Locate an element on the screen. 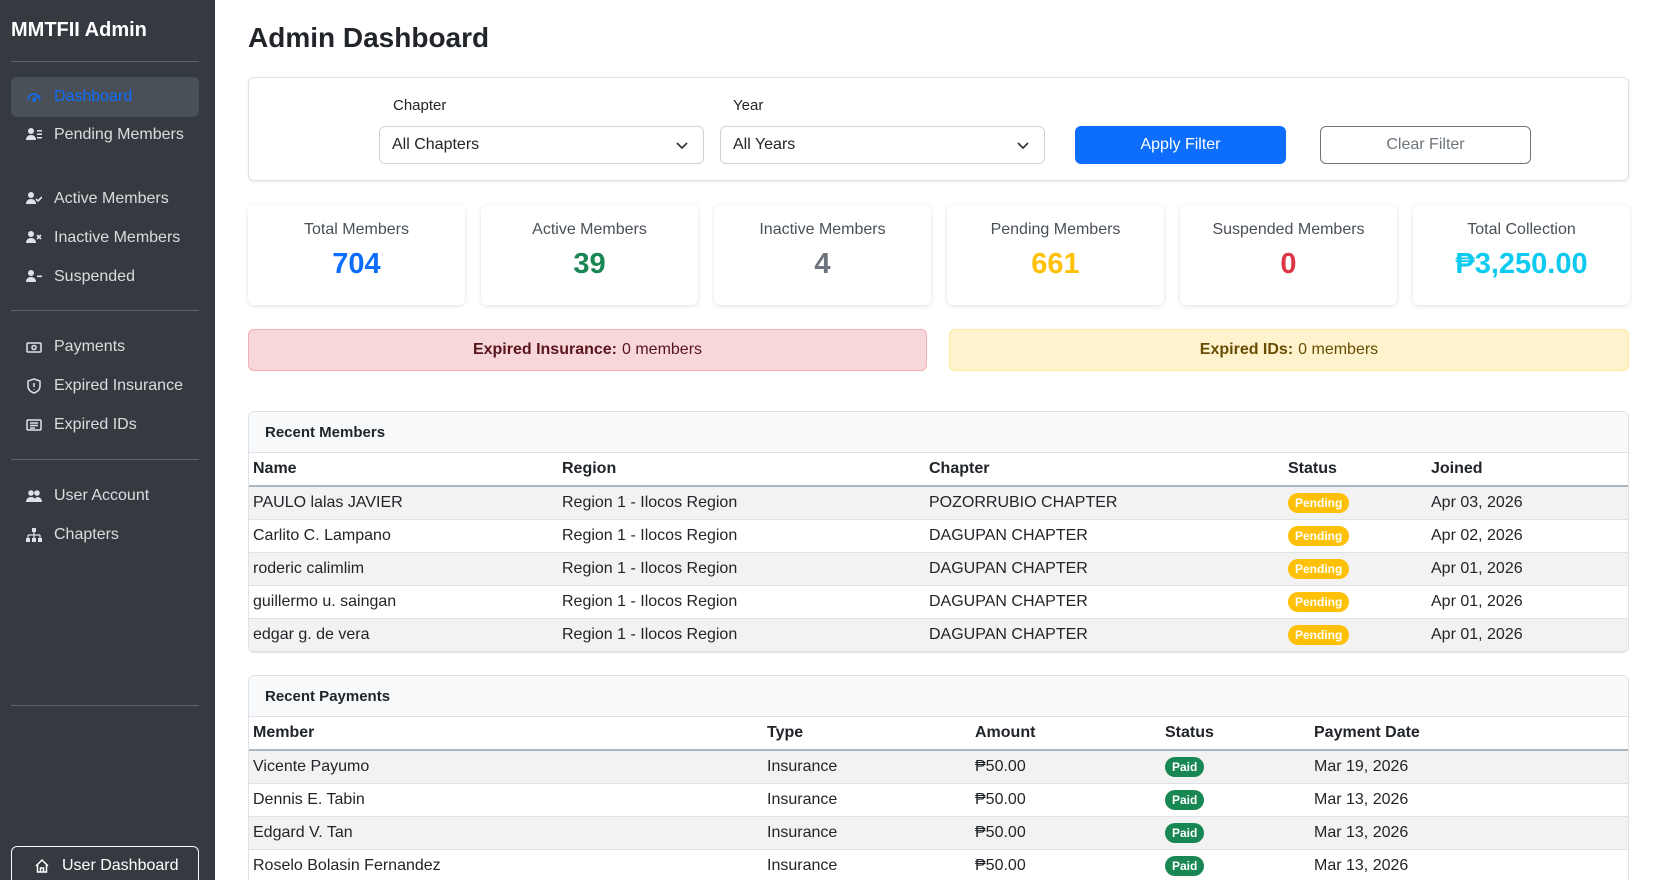  stat-card-total-members: Total Members 704 is located at coordinates (356, 255).